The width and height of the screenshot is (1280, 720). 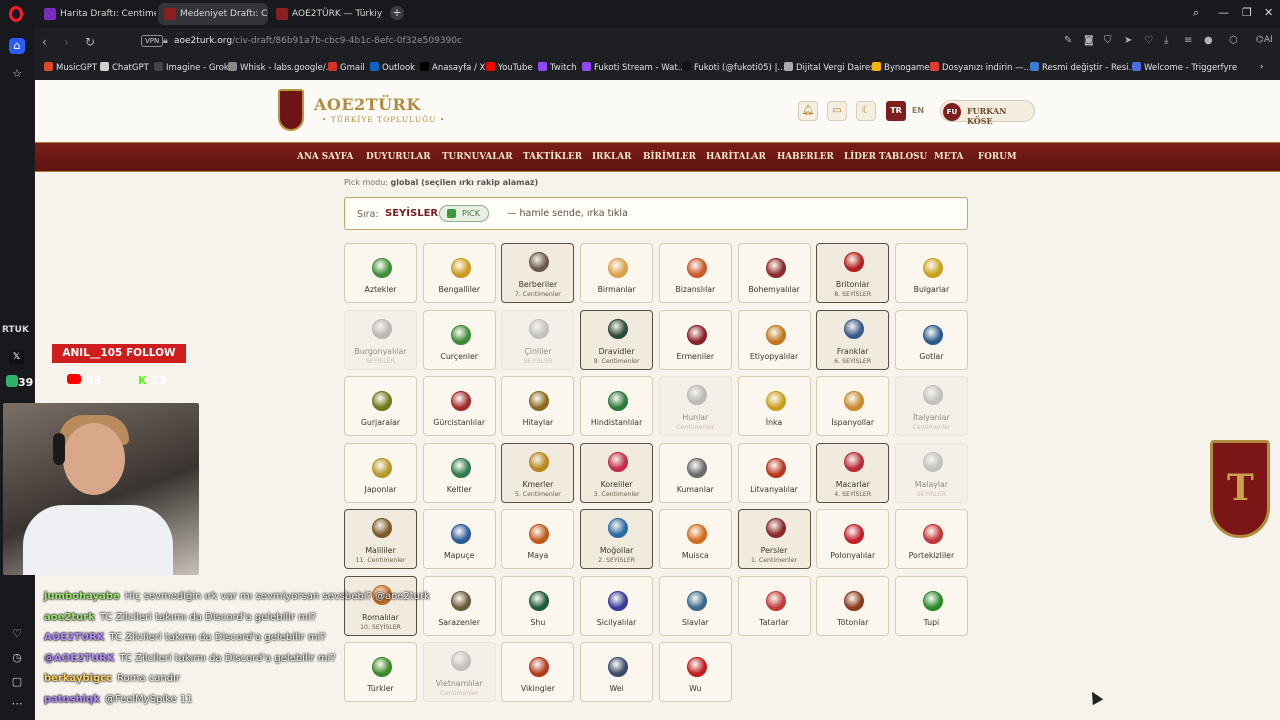 What do you see at coordinates (459, 539) in the screenshot?
I see `civ-card: Mapuçe` at bounding box center [459, 539].